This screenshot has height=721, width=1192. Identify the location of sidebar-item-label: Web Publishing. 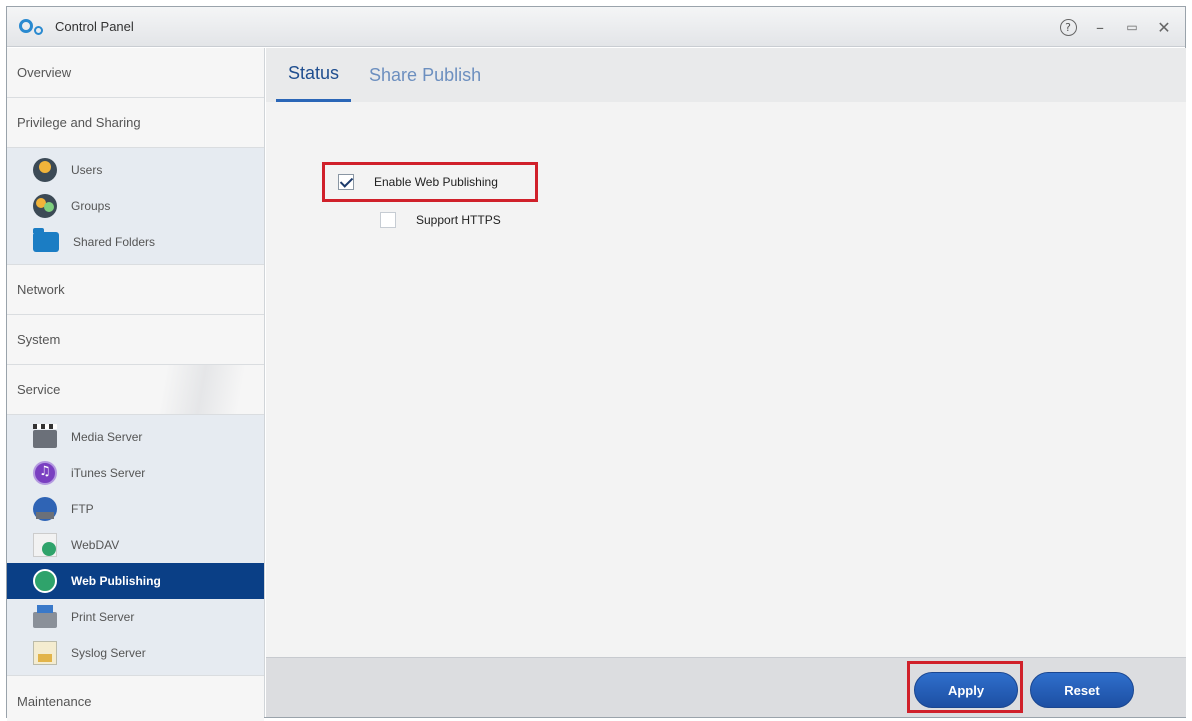
(116, 581).